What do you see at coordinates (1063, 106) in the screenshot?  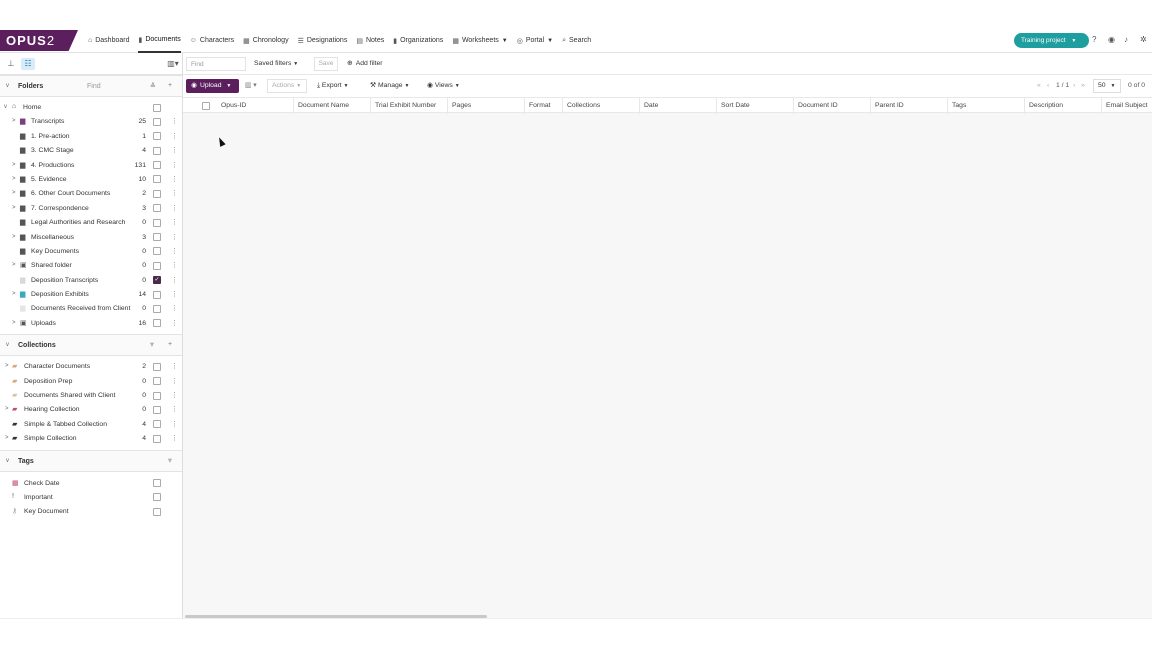 I see `column-header-description: Description` at bounding box center [1063, 106].